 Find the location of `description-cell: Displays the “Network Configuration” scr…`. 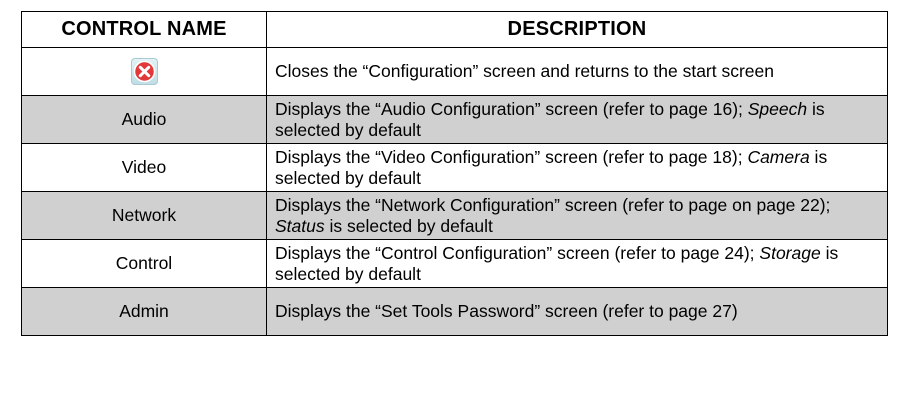

description-cell: Displays the “Network Configuration” scr… is located at coordinates (577, 215).